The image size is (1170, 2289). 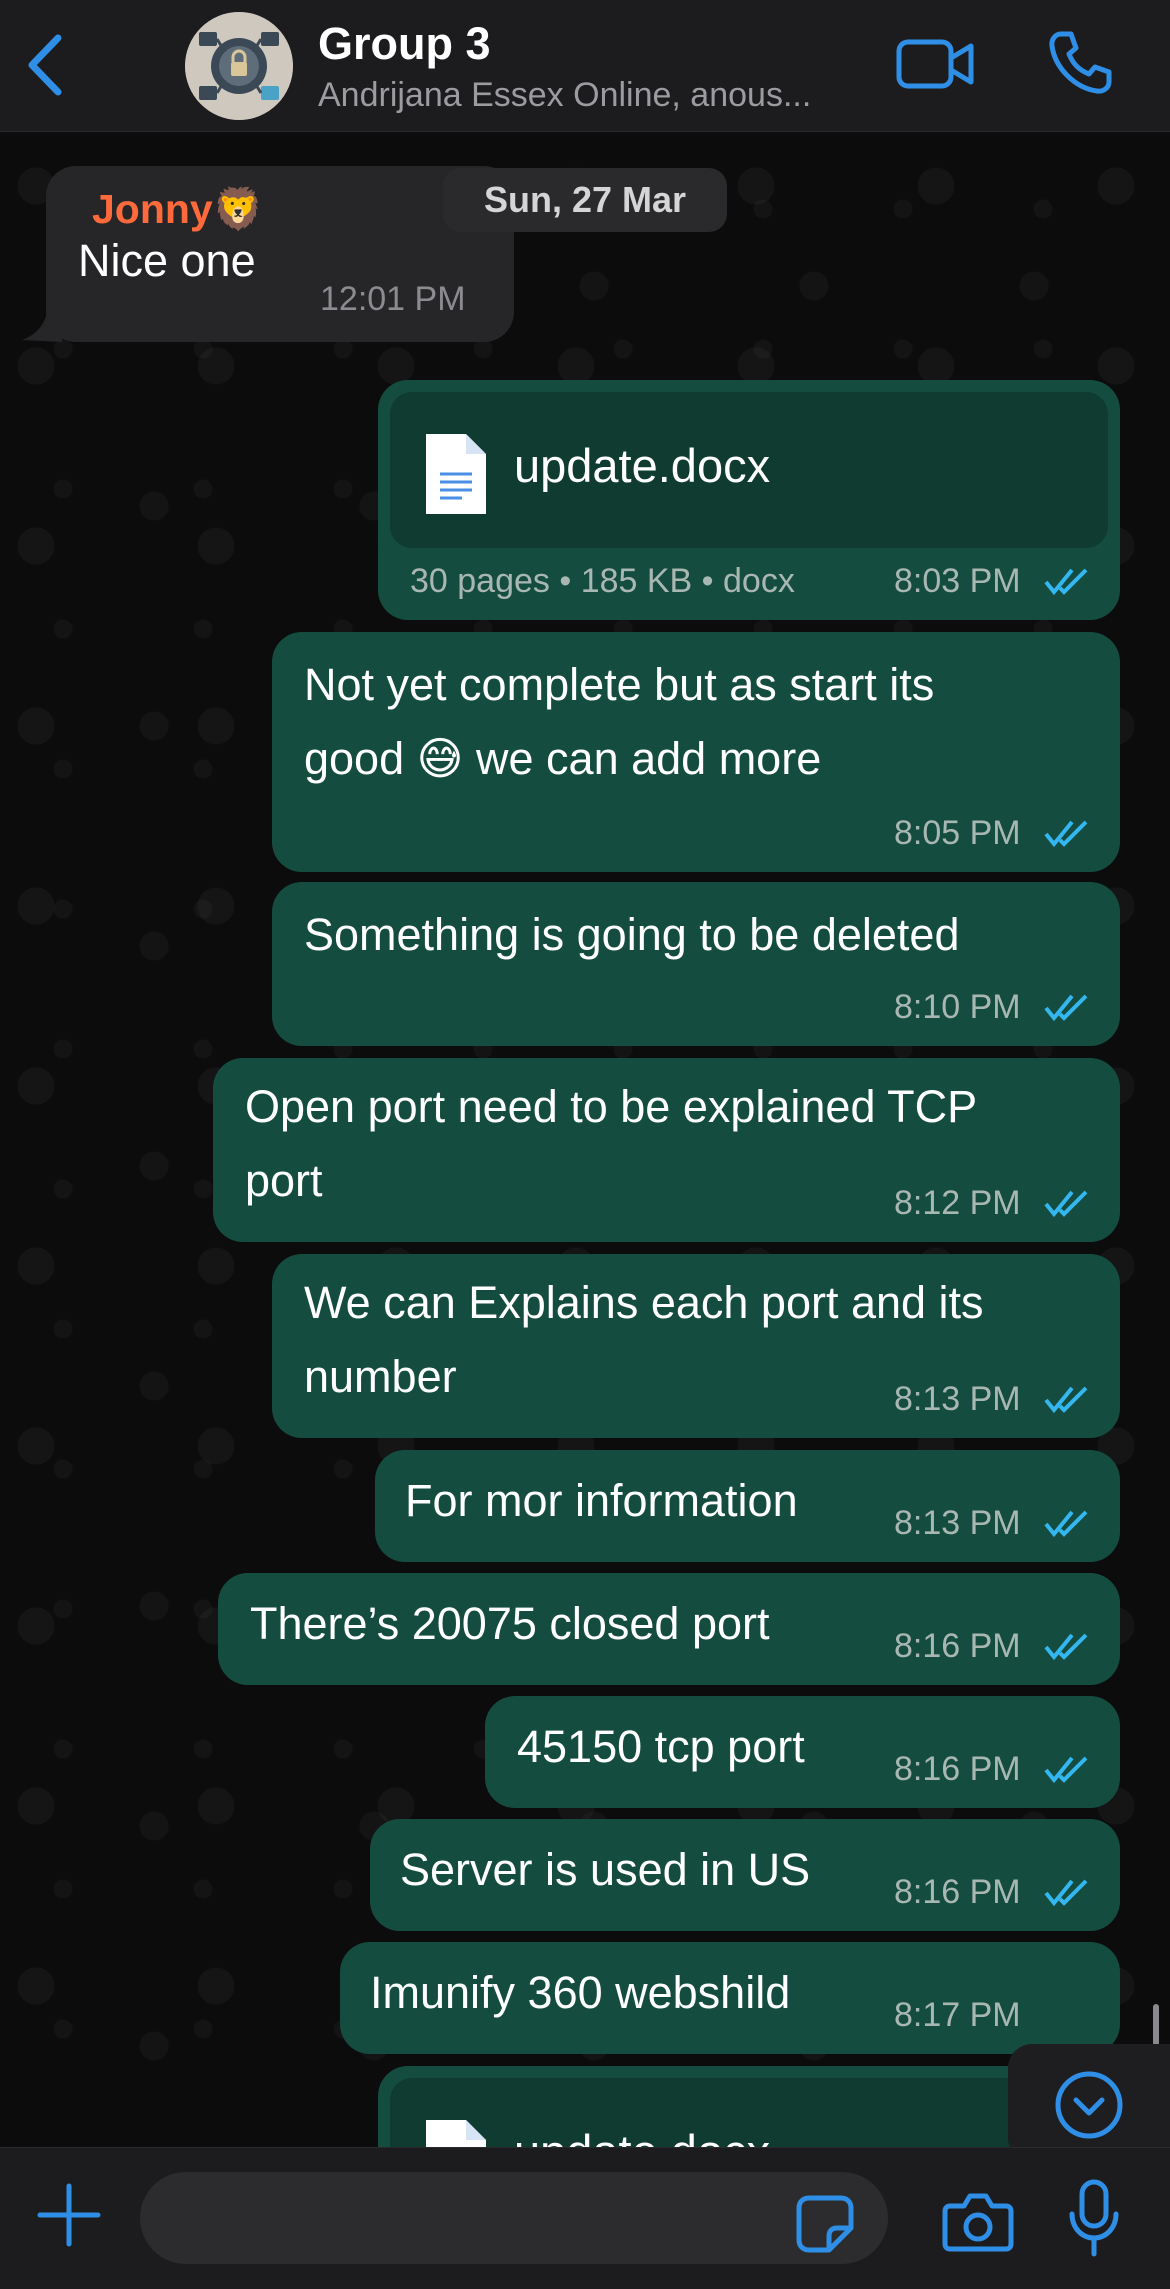 I want to click on group-avatar, so click(x=239, y=66).